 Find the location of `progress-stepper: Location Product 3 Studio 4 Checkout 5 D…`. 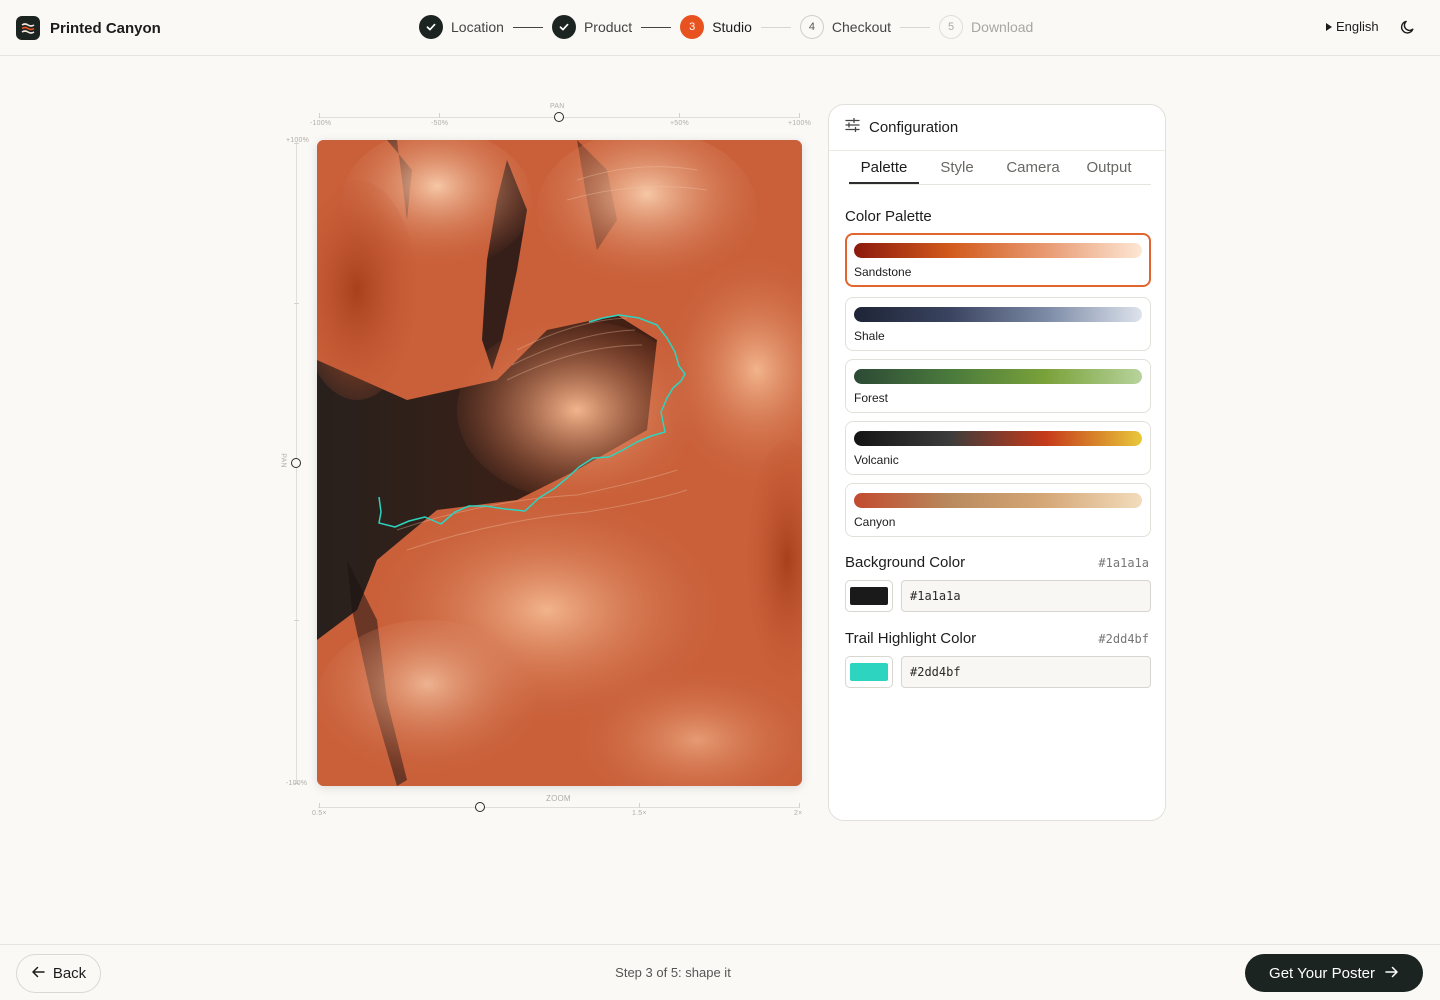

progress-stepper: Location Product 3 Studio 4 Checkout 5 D… is located at coordinates (726, 27).